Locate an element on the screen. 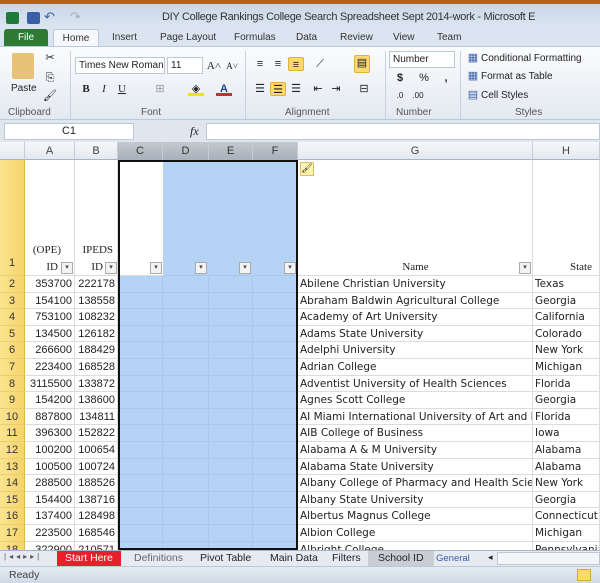 This screenshot has width=600, height=583. orientation-icon: ⟋ is located at coordinates (320, 64).